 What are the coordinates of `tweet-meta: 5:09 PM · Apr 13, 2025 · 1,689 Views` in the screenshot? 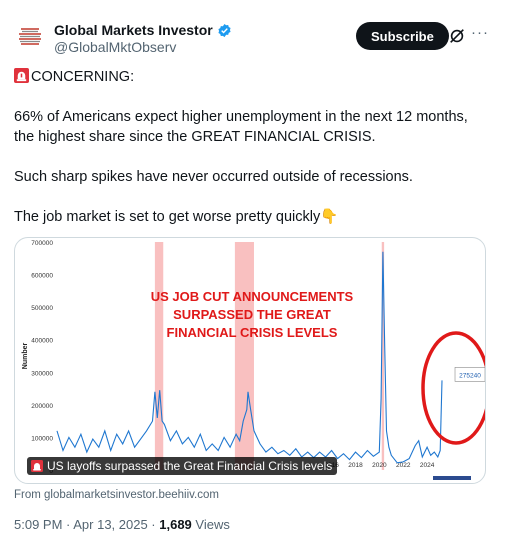 It's located at (122, 524).